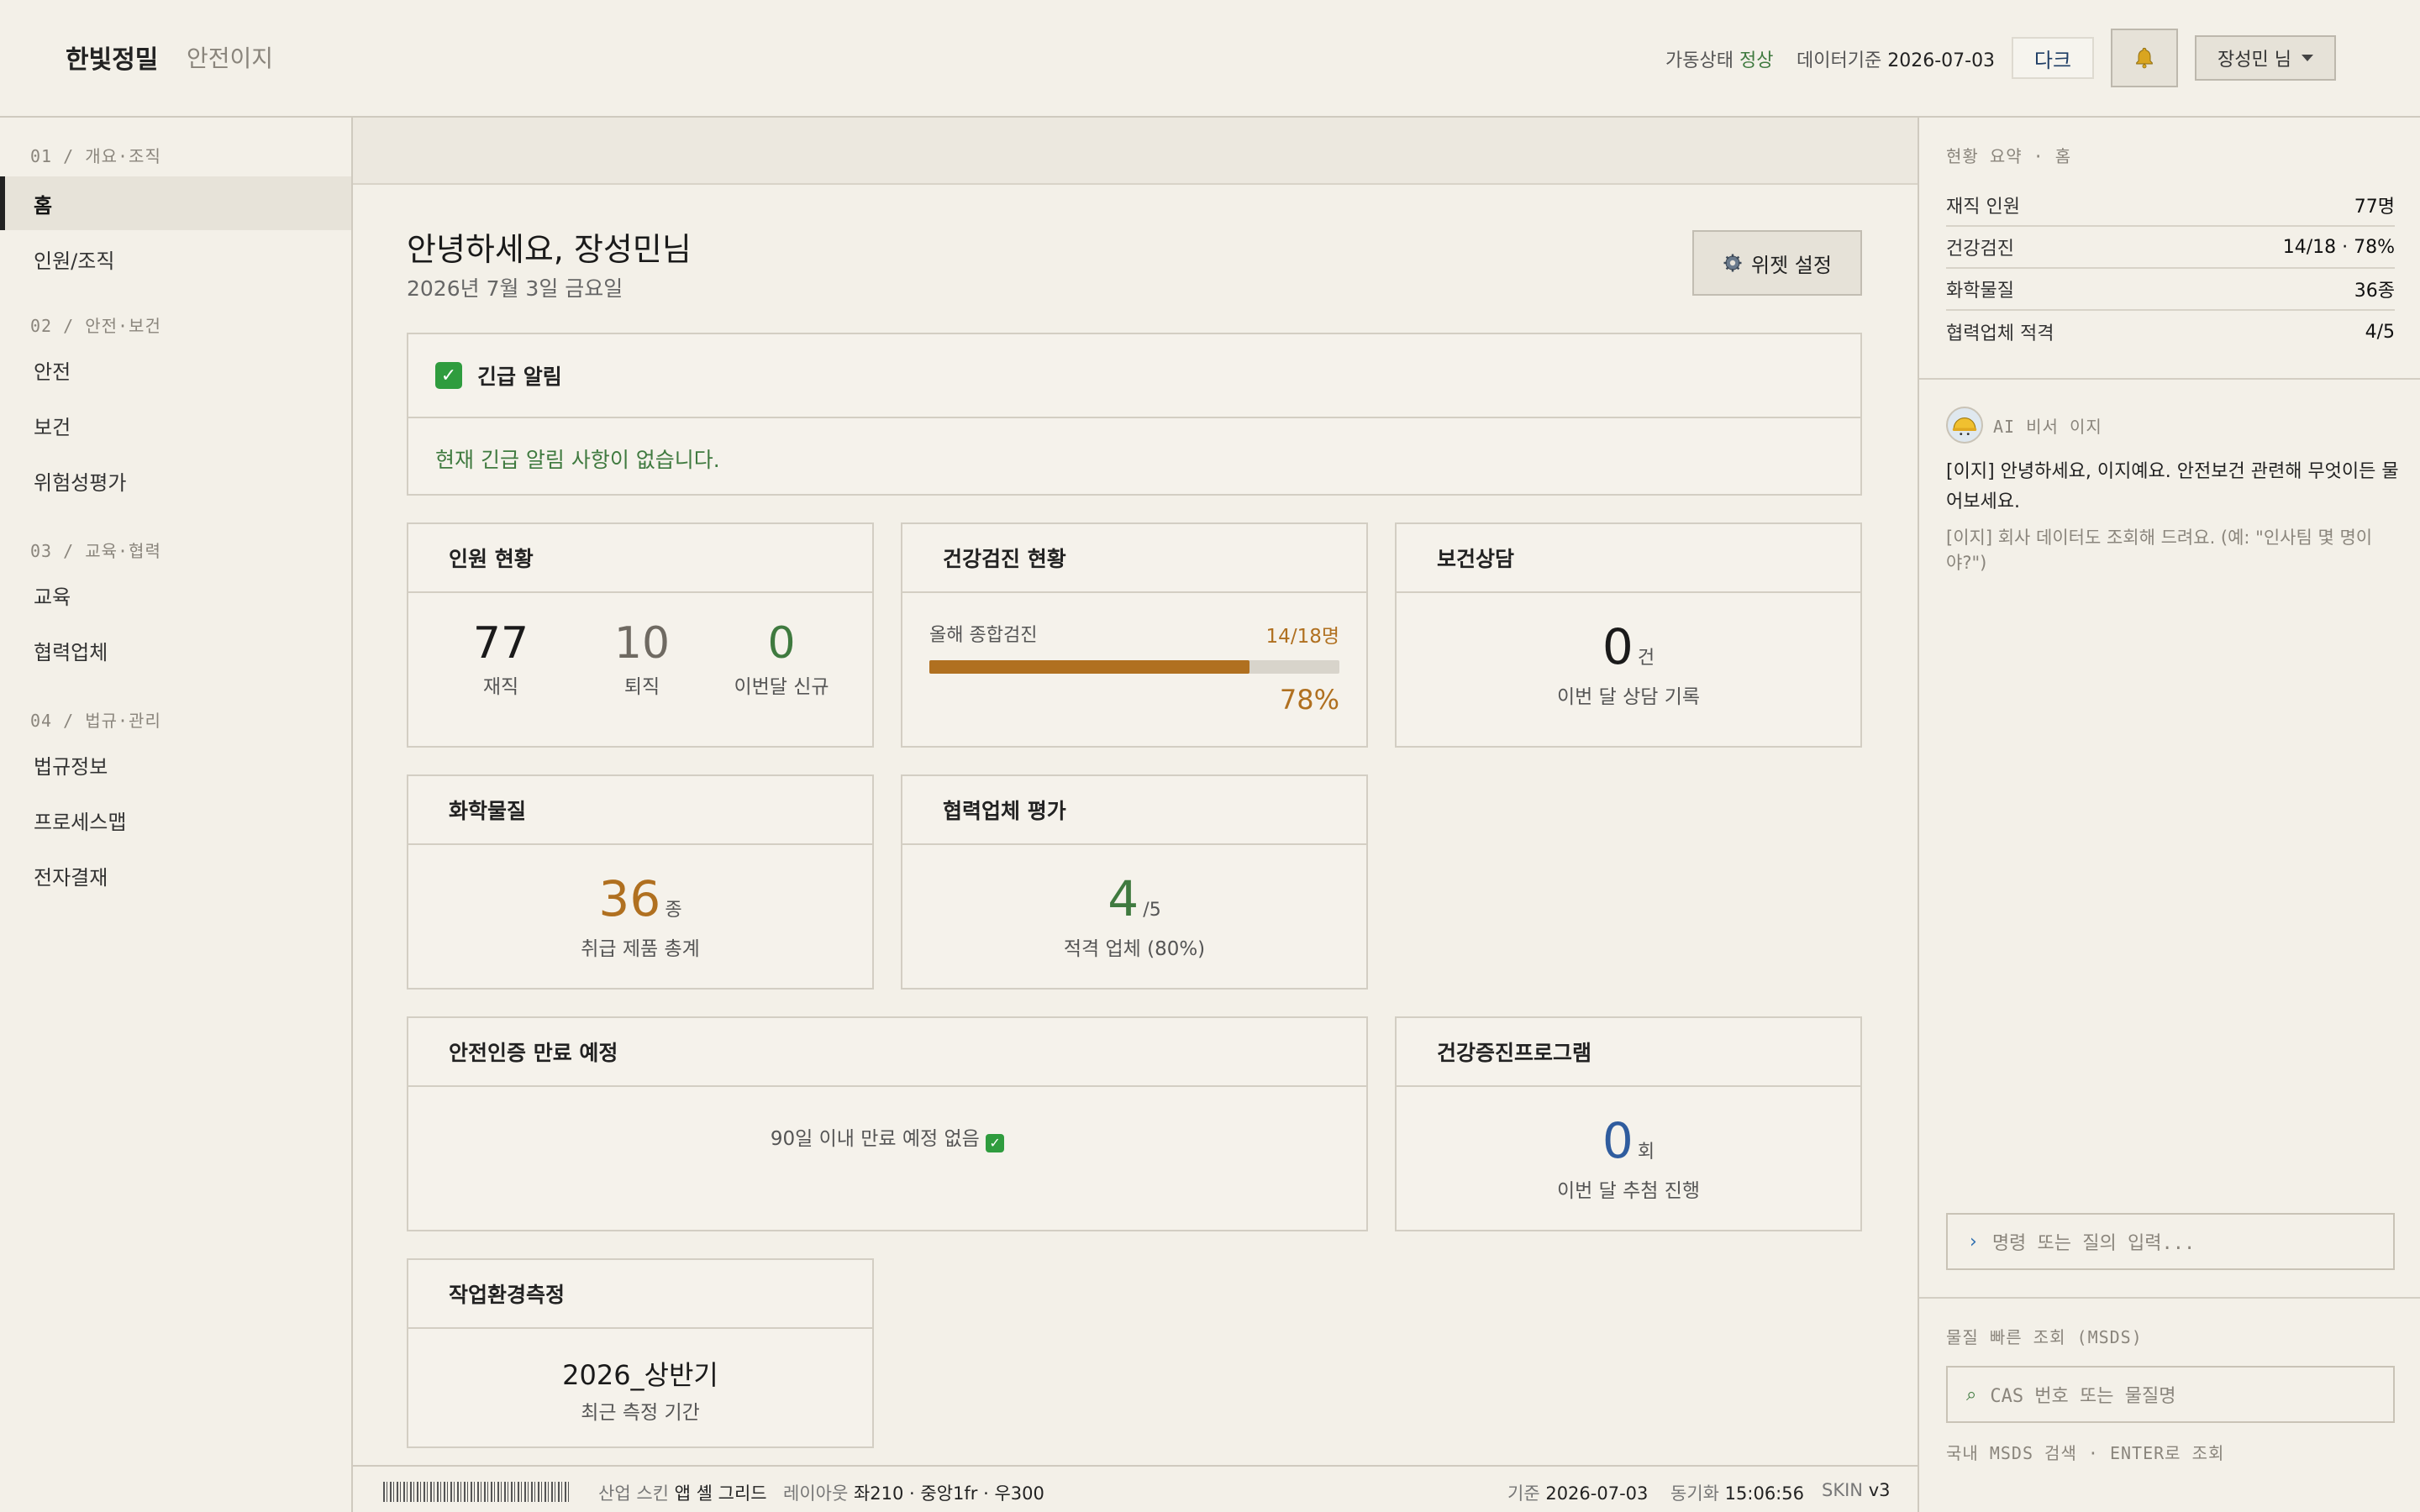 This screenshot has height=1512, width=2420. What do you see at coordinates (2374, 291) in the screenshot?
I see `summary-value: 36종` at bounding box center [2374, 291].